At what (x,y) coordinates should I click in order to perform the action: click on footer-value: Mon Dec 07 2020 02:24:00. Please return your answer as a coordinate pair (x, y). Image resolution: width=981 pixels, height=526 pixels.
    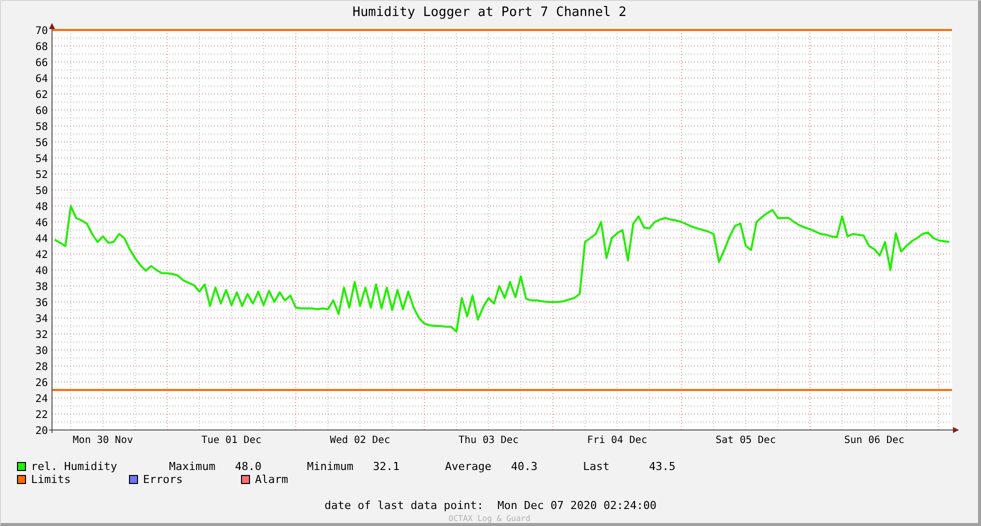
    Looking at the image, I should click on (577, 506).